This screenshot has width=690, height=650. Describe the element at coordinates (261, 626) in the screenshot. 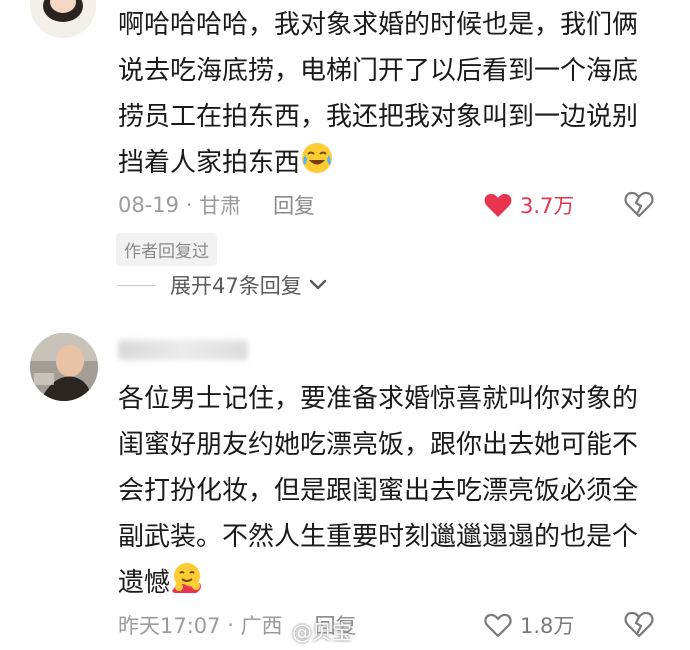

I see `comment-location: 广西` at that location.